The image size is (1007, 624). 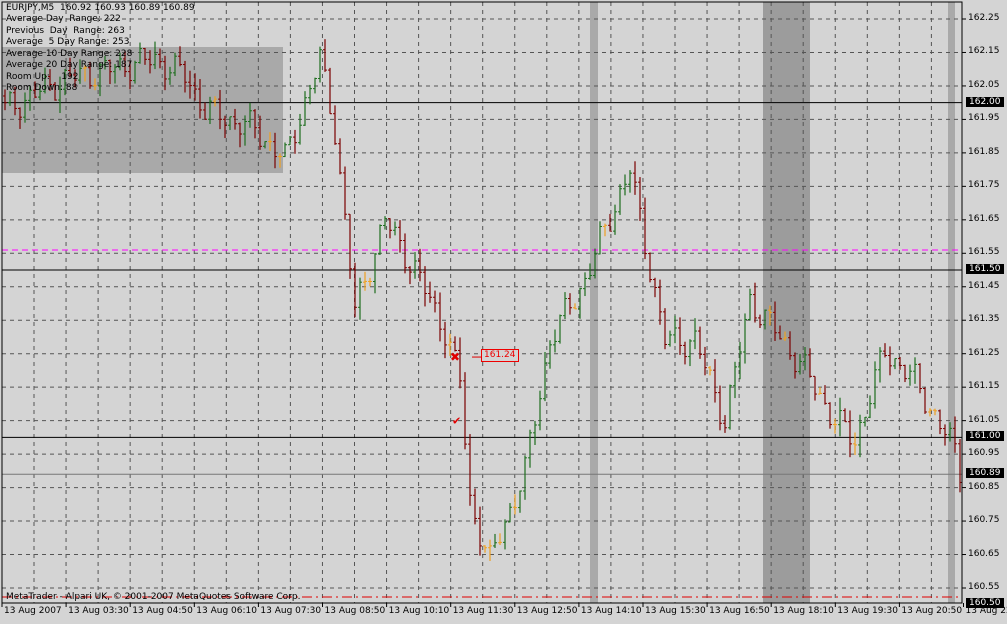 I want to click on price-tick-label: 161.65, so click(x=984, y=218).